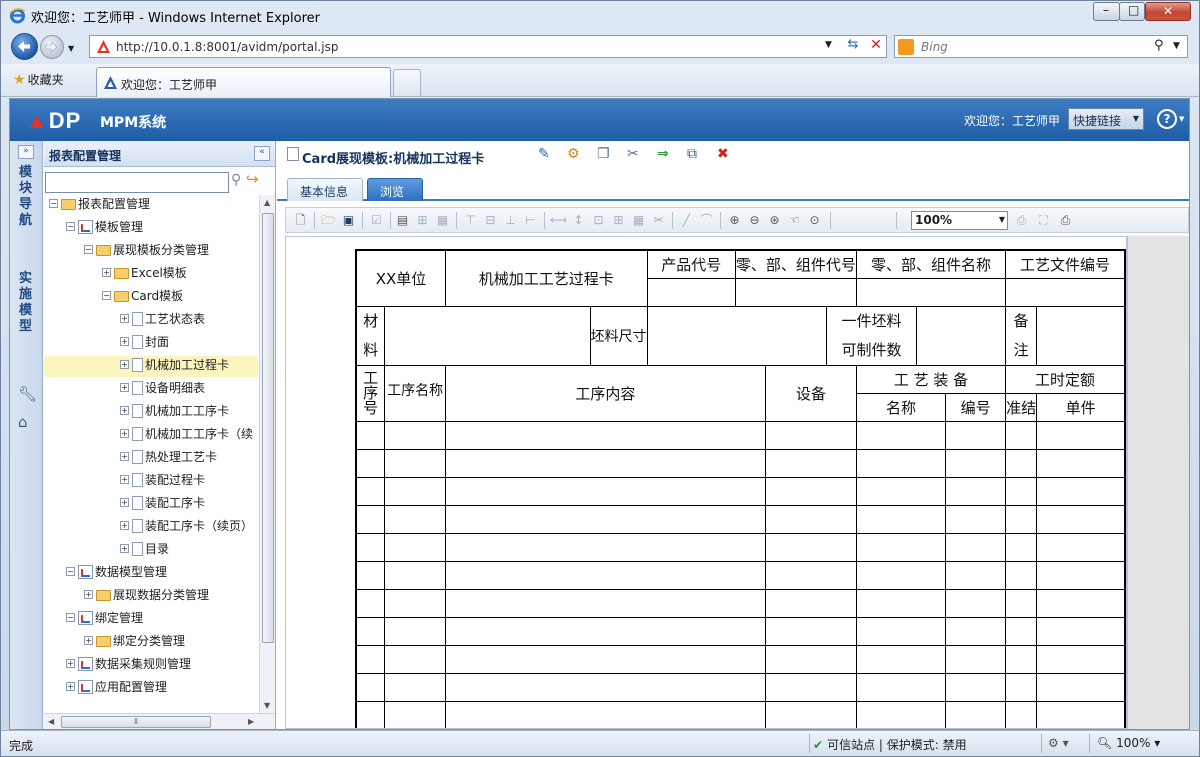 The width and height of the screenshot is (1200, 757). What do you see at coordinates (663, 154) in the screenshot?
I see `forward-arrow-icon: ⇒` at bounding box center [663, 154].